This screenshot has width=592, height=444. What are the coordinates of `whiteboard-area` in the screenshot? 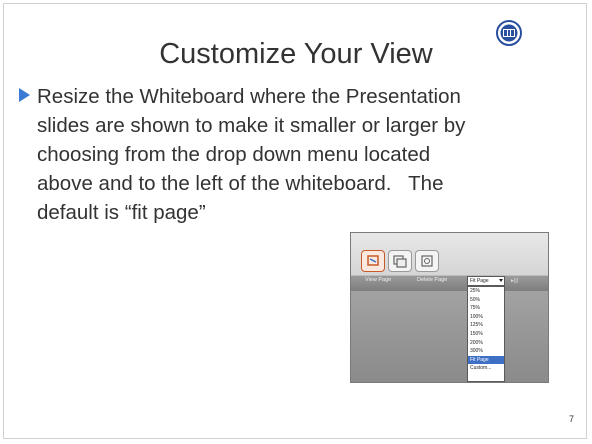 It's located at (449, 336).